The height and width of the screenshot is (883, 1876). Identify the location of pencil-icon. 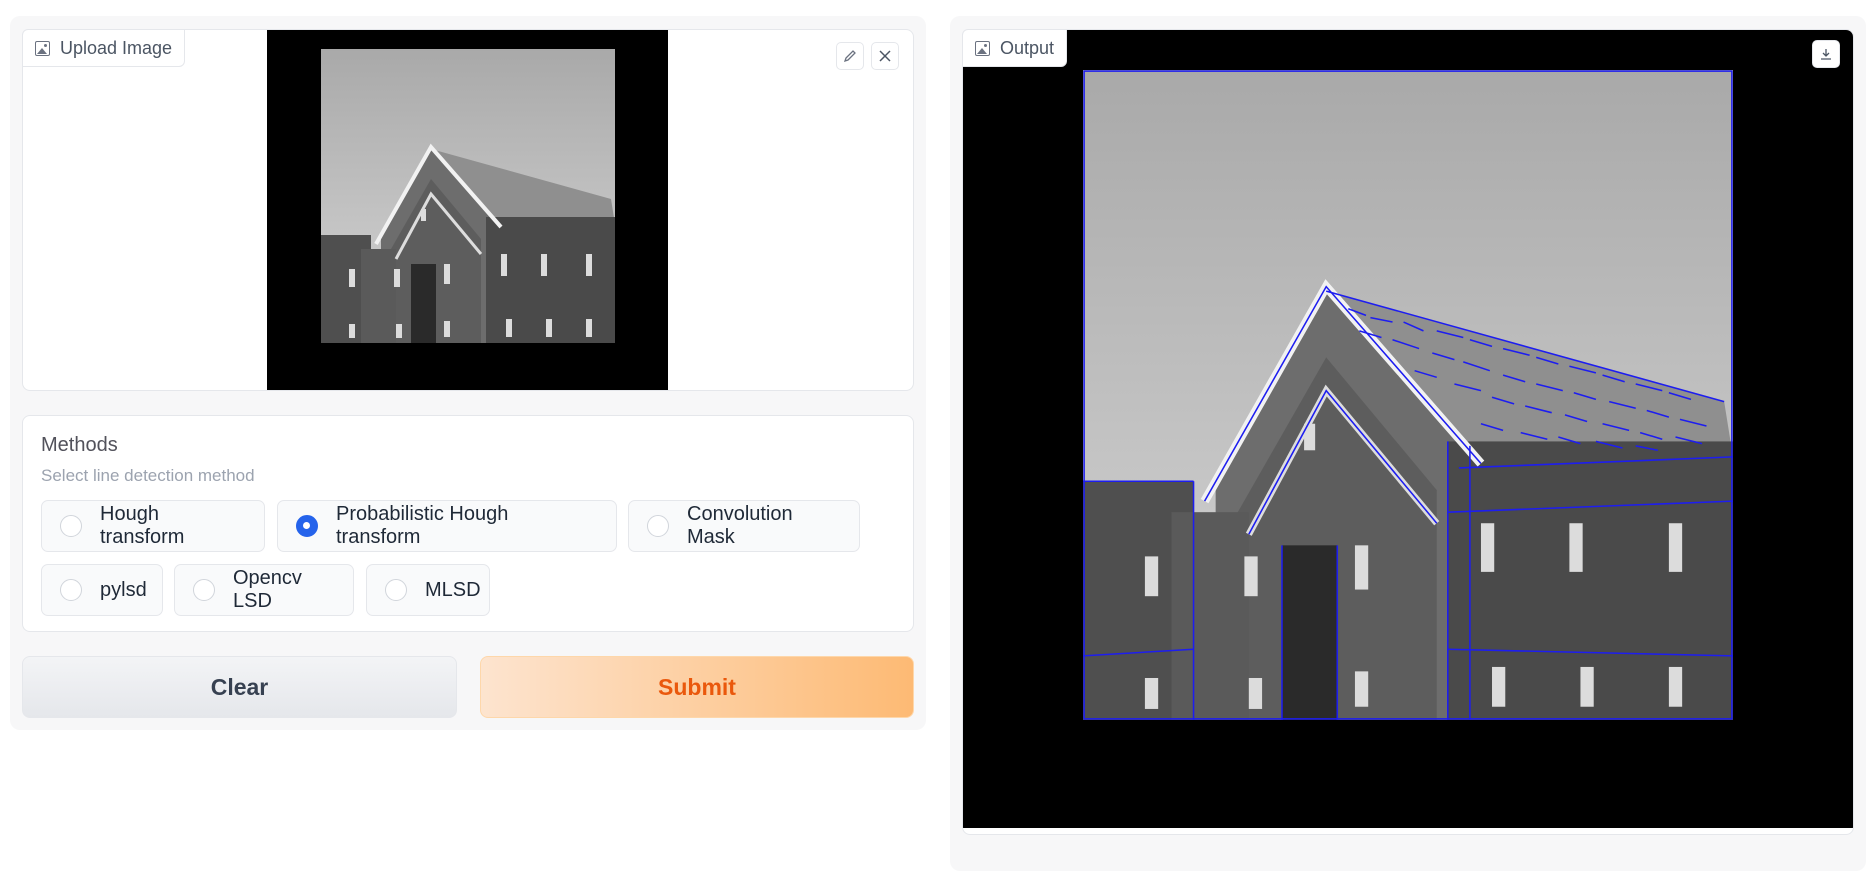
(849, 56).